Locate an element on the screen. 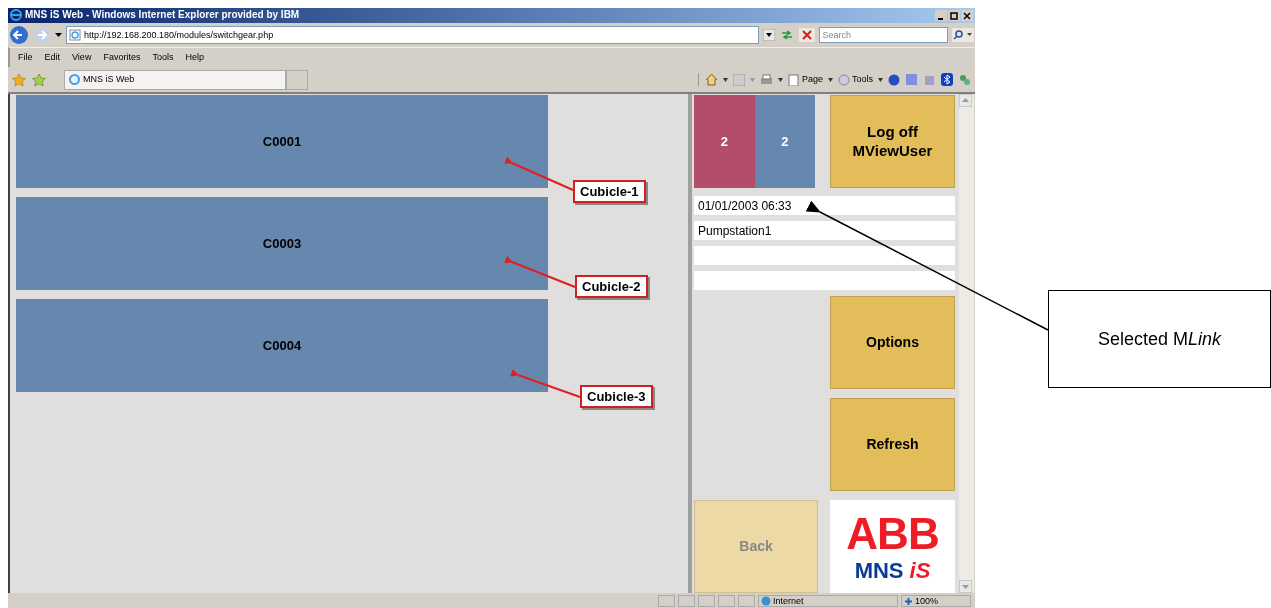 This screenshot has height=608, width=1271. info-field: 01/01/2003 06:33 is located at coordinates (824, 206).